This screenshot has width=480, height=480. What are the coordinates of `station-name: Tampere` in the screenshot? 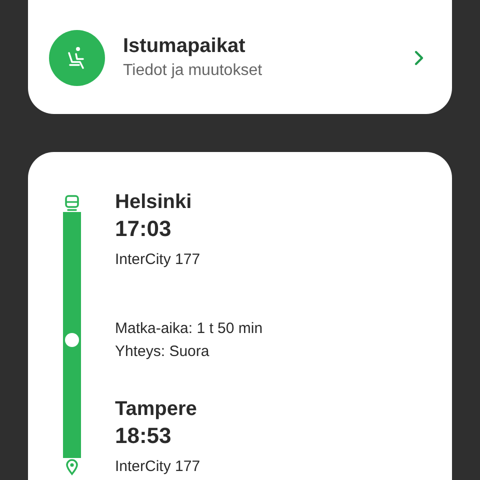 It's located at (156, 409).